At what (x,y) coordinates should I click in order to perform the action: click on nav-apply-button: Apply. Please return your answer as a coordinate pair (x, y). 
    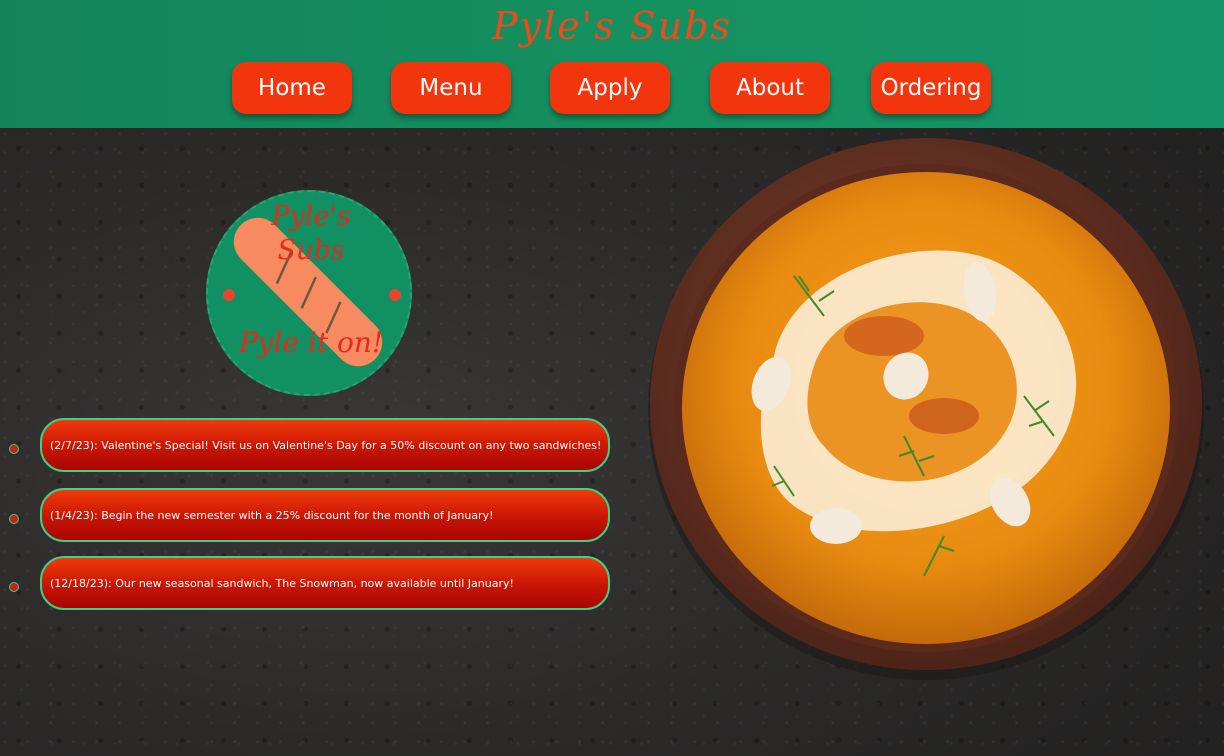
    Looking at the image, I should click on (610, 88).